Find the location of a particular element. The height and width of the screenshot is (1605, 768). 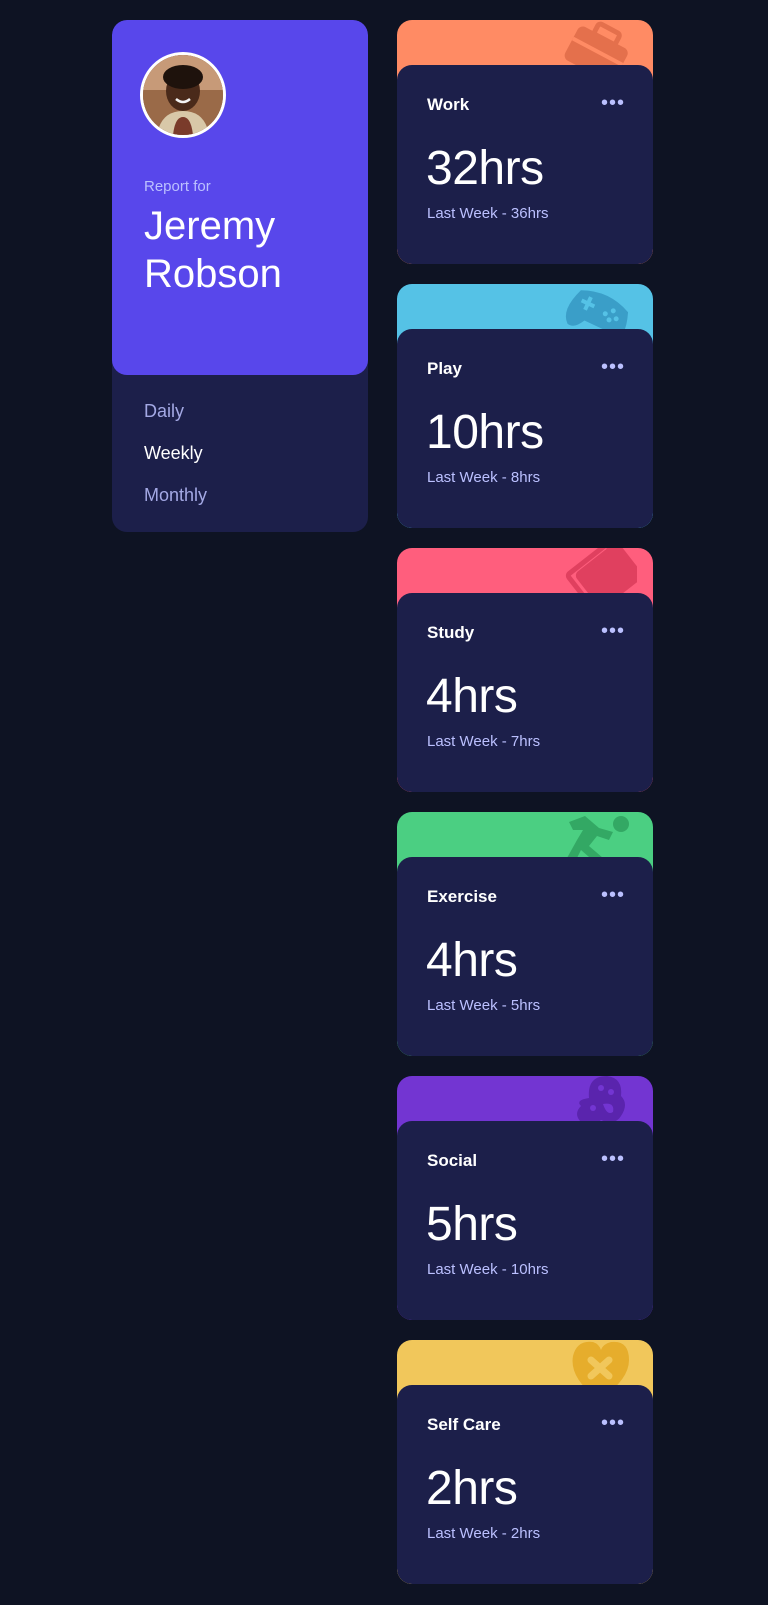

activity-card-social: Social ••• 5hrs Last Week - 10hrs is located at coordinates (525, 1198).